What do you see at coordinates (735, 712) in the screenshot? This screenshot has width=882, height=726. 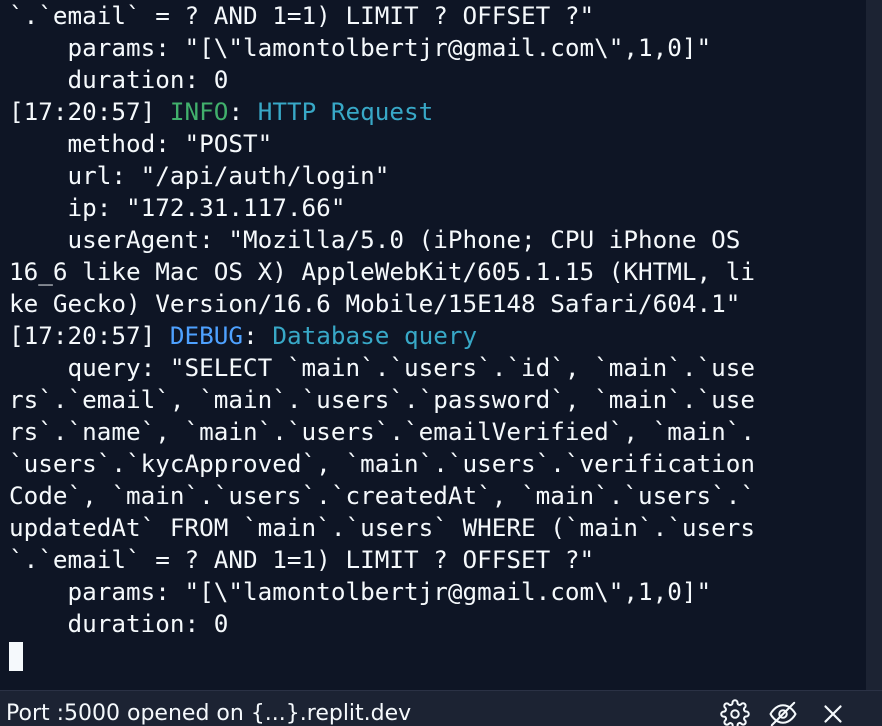 I see `gear-icon` at bounding box center [735, 712].